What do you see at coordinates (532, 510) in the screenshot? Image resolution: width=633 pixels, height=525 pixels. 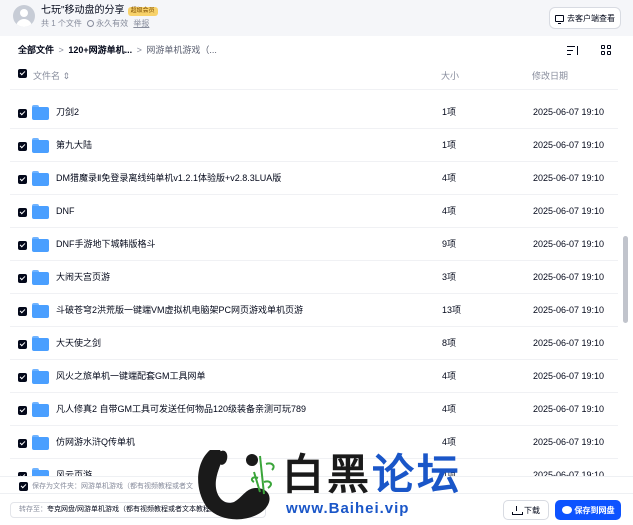 I see `download-label: 下载` at bounding box center [532, 510].